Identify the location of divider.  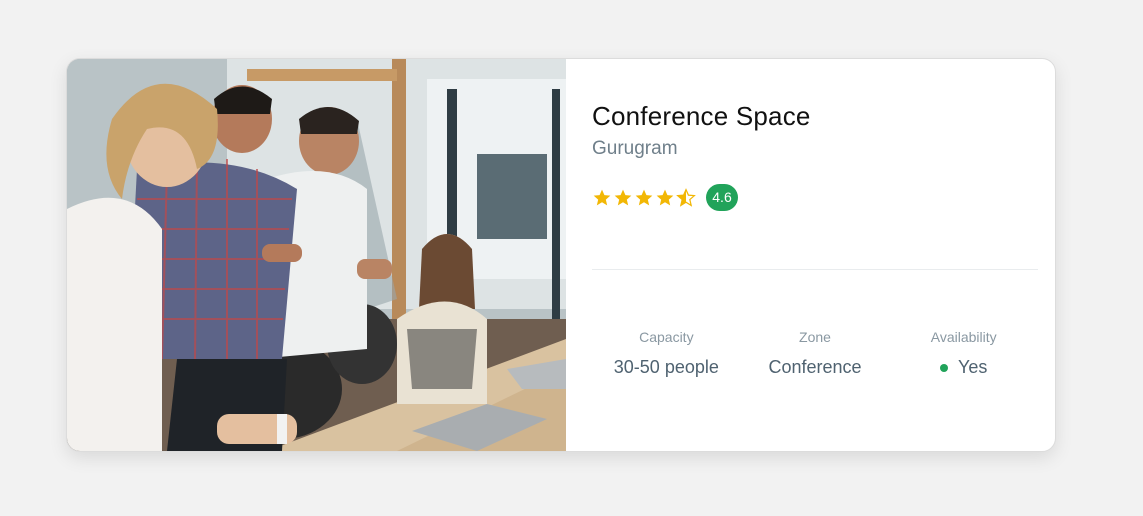
(815, 269).